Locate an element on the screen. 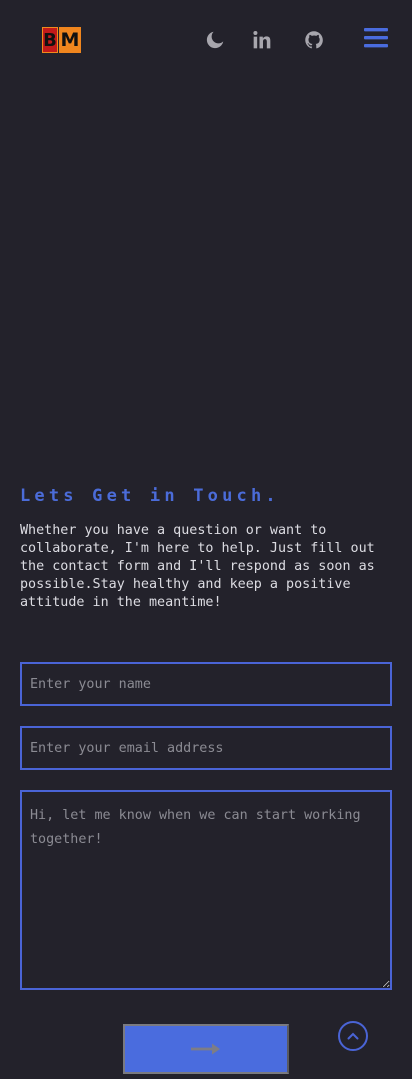  github-icon is located at coordinates (314, 40).